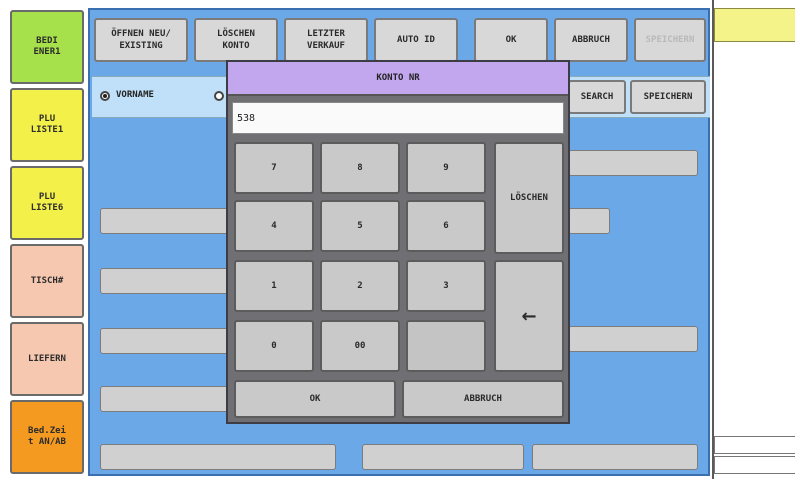 The width and height of the screenshot is (795, 479). Describe the element at coordinates (446, 286) in the screenshot. I see `key-3: 3` at that location.